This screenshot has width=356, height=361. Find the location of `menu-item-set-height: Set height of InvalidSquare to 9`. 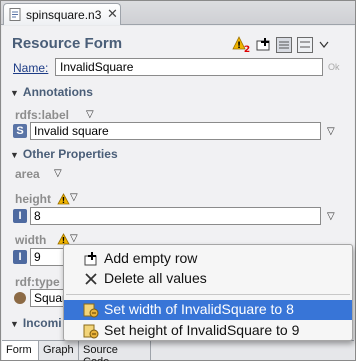

menu-item-set-height: Set height of InvalidSquare to 9 is located at coordinates (208, 331).